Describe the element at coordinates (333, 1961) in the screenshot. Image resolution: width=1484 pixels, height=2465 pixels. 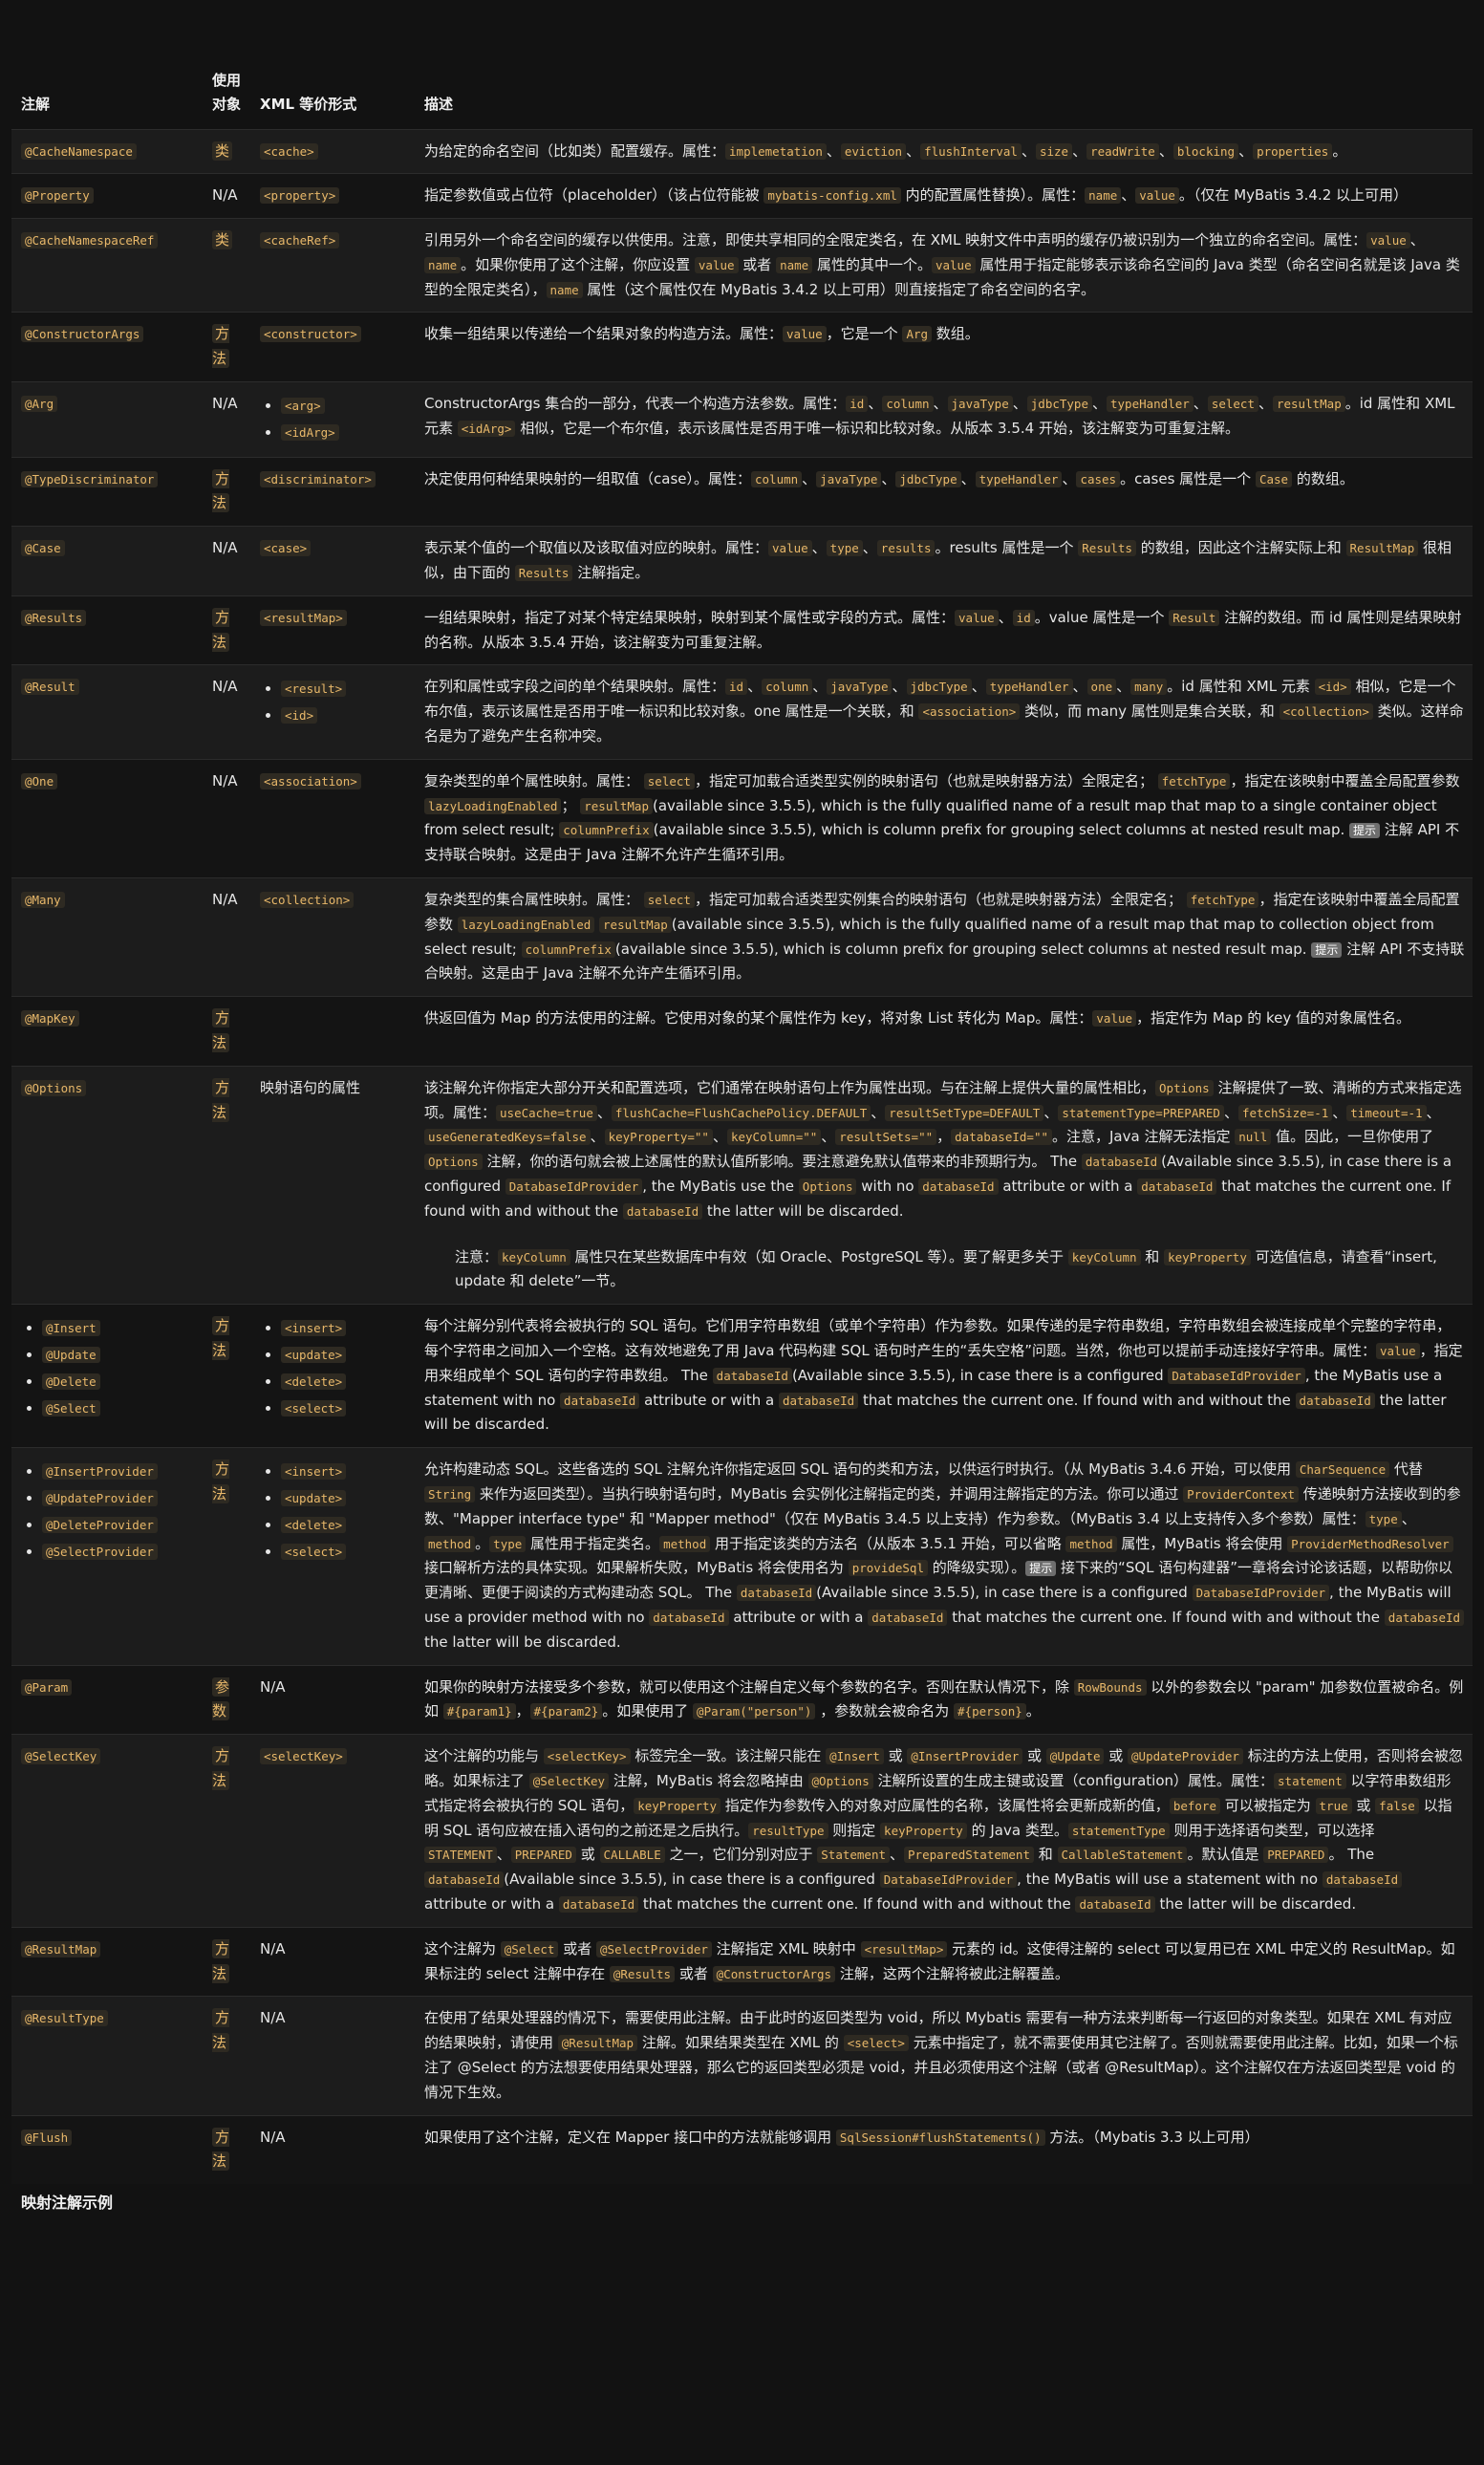
I see `xml-cell: N/A` at that location.